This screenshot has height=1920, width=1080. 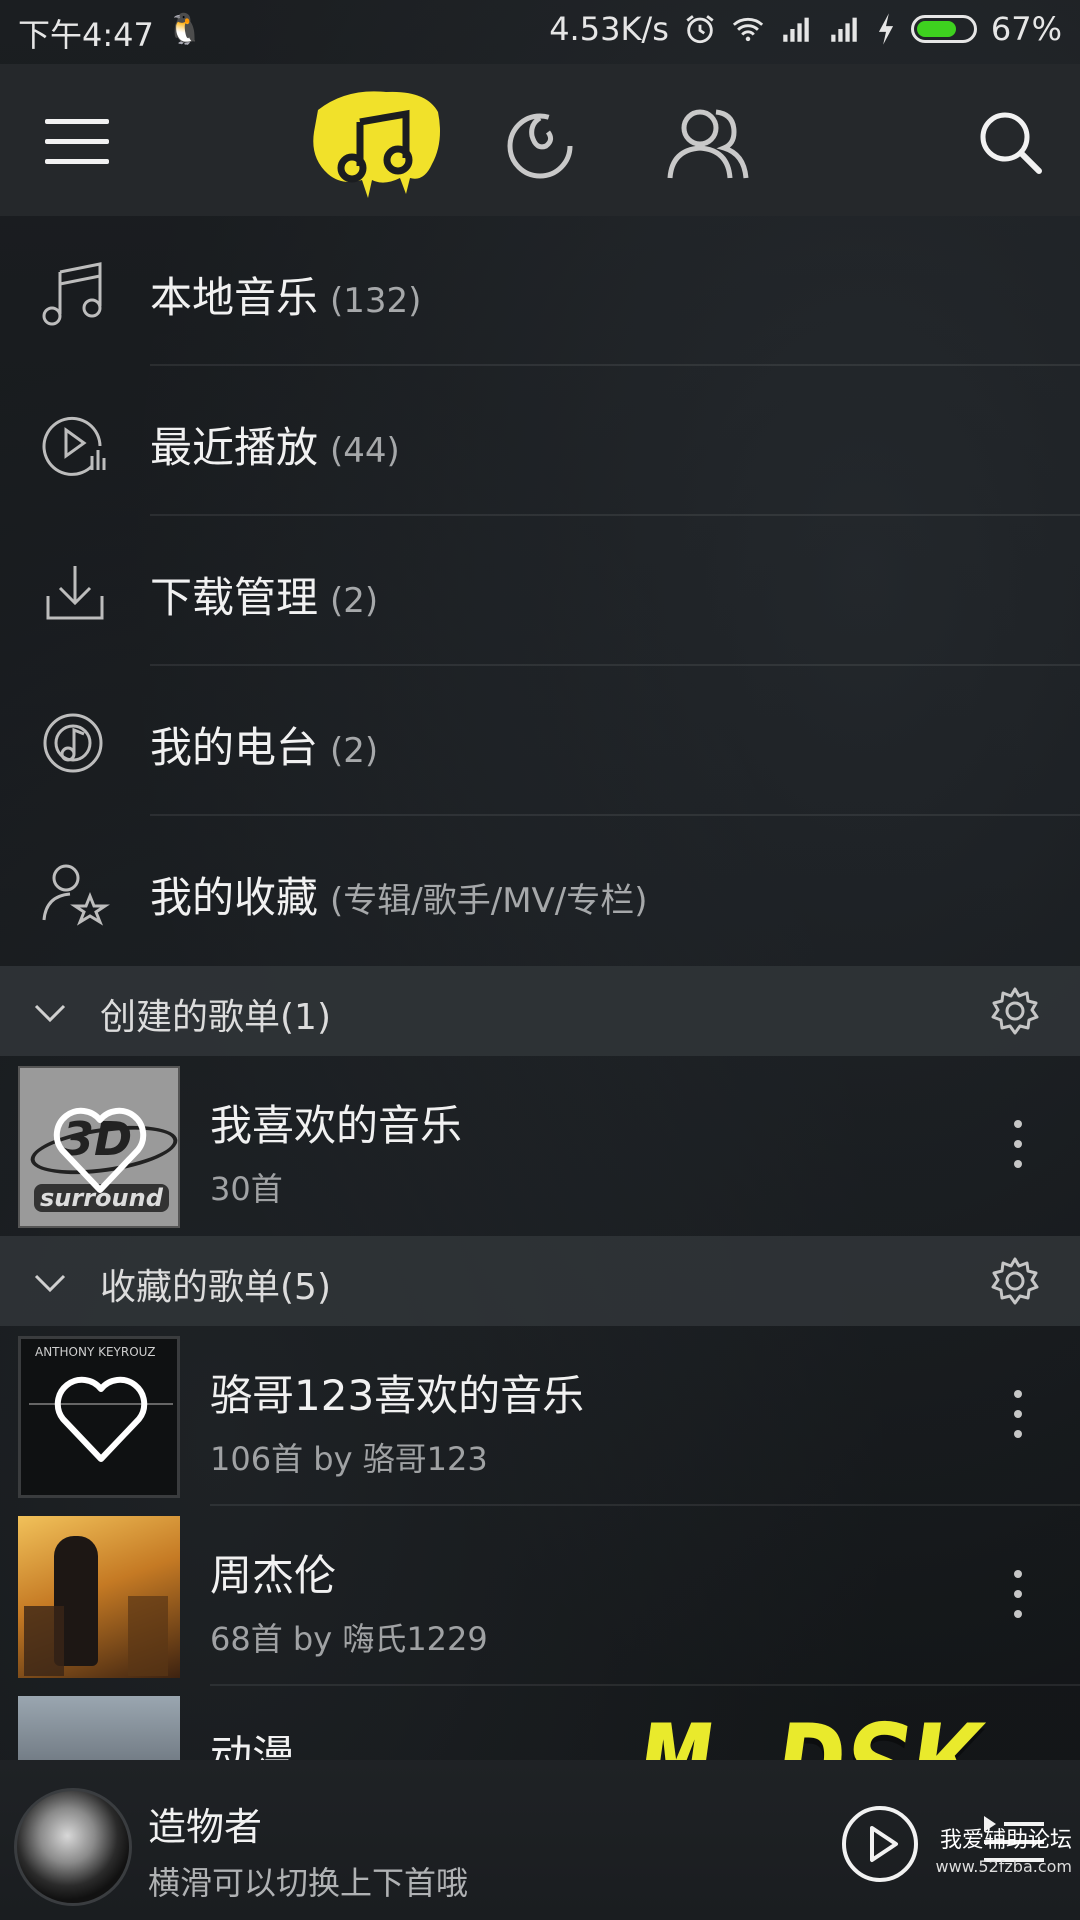 What do you see at coordinates (308, 1883) in the screenshot?
I see `now-playing-hint: 横滑可以切换上下首哦` at bounding box center [308, 1883].